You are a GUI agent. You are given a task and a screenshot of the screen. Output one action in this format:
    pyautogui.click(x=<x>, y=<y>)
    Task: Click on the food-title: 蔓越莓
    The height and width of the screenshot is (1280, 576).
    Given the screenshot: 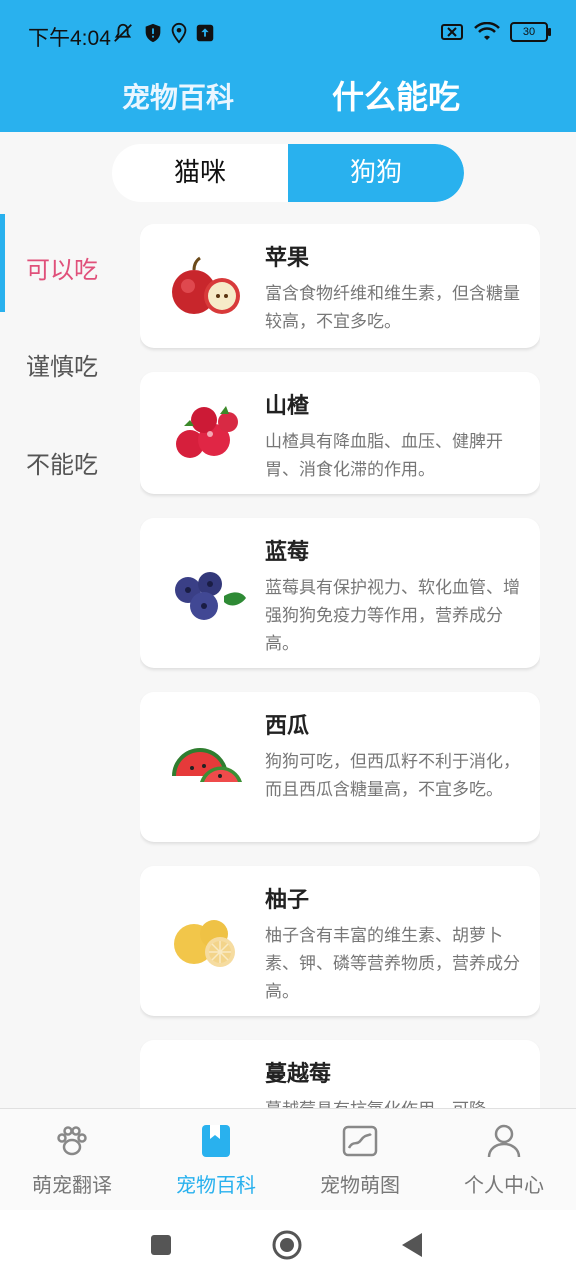 What is the action you would take?
    pyautogui.click(x=298, y=1074)
    